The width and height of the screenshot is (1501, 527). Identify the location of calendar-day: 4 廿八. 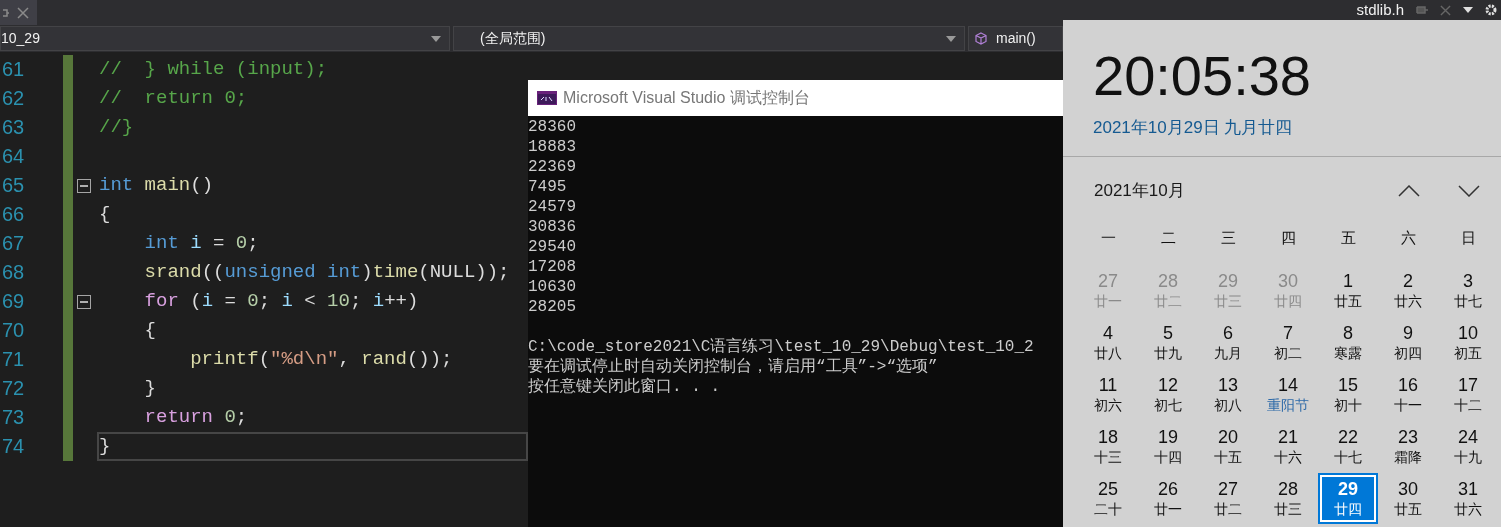
(1108, 342).